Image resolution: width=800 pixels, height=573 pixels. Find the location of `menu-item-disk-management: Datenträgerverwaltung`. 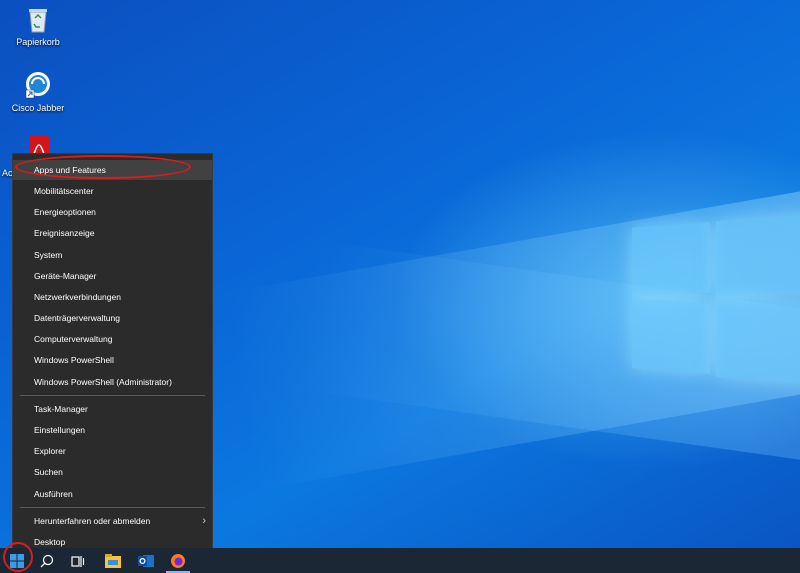

menu-item-disk-management: Datenträgerverwaltung is located at coordinates (112, 318).